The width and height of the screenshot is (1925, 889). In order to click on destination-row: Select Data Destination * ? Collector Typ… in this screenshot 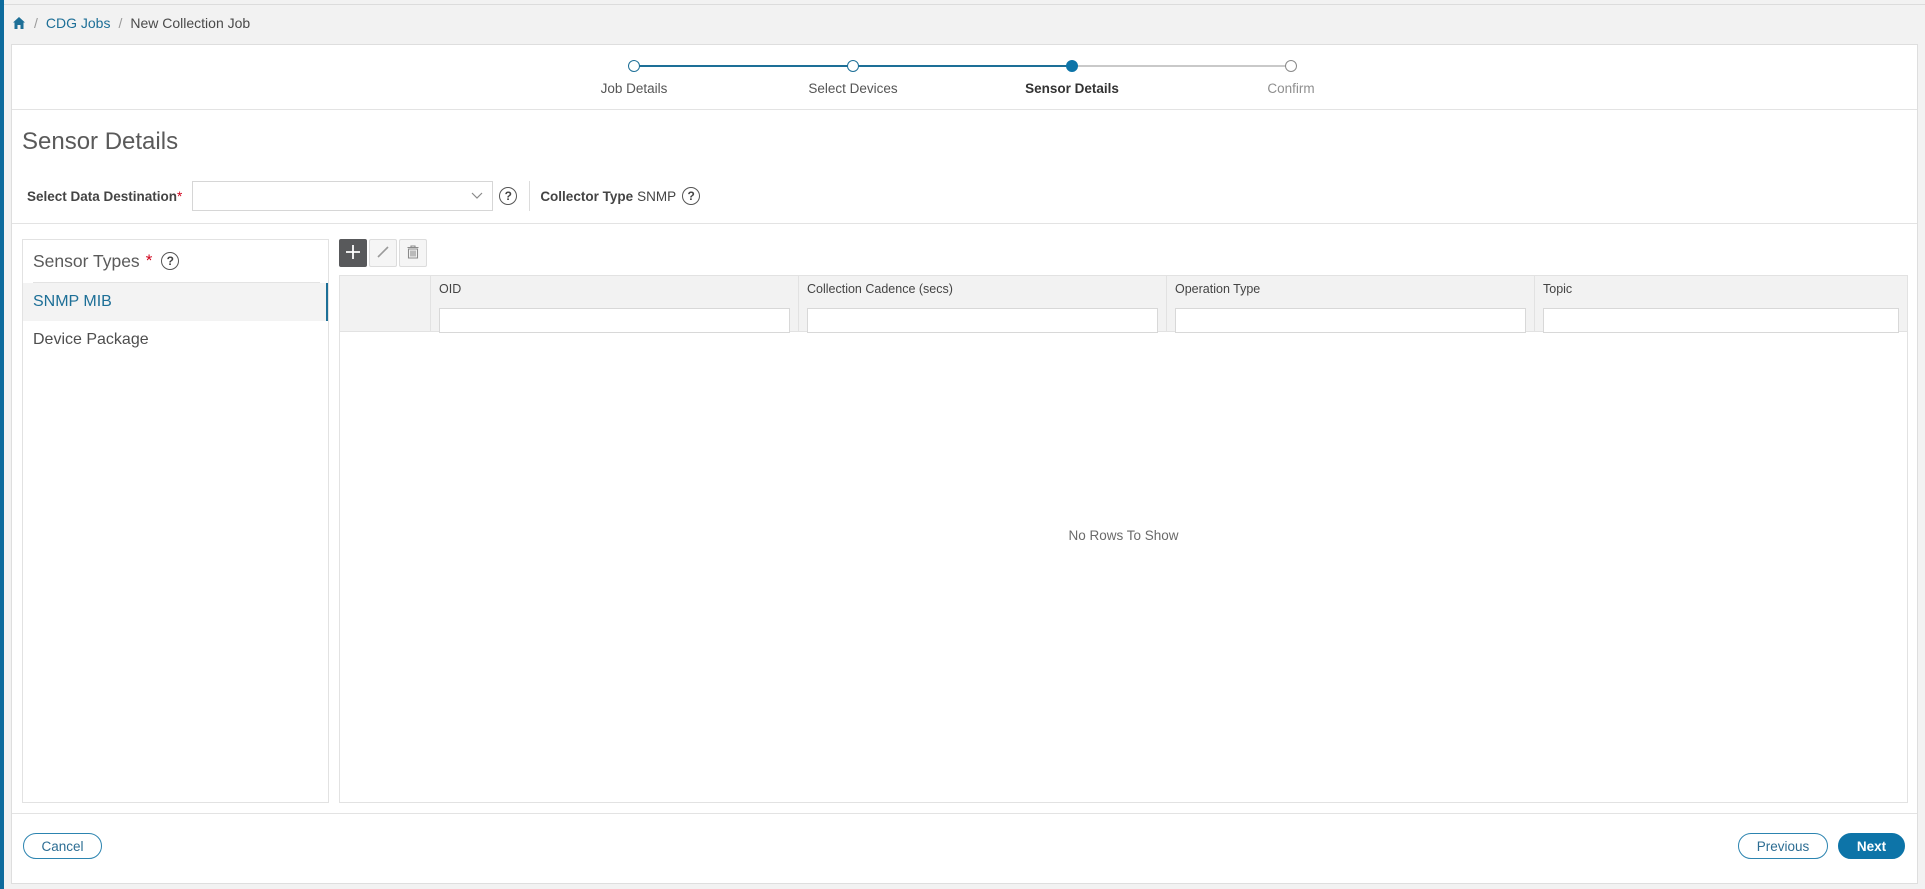, I will do `click(364, 196)`.